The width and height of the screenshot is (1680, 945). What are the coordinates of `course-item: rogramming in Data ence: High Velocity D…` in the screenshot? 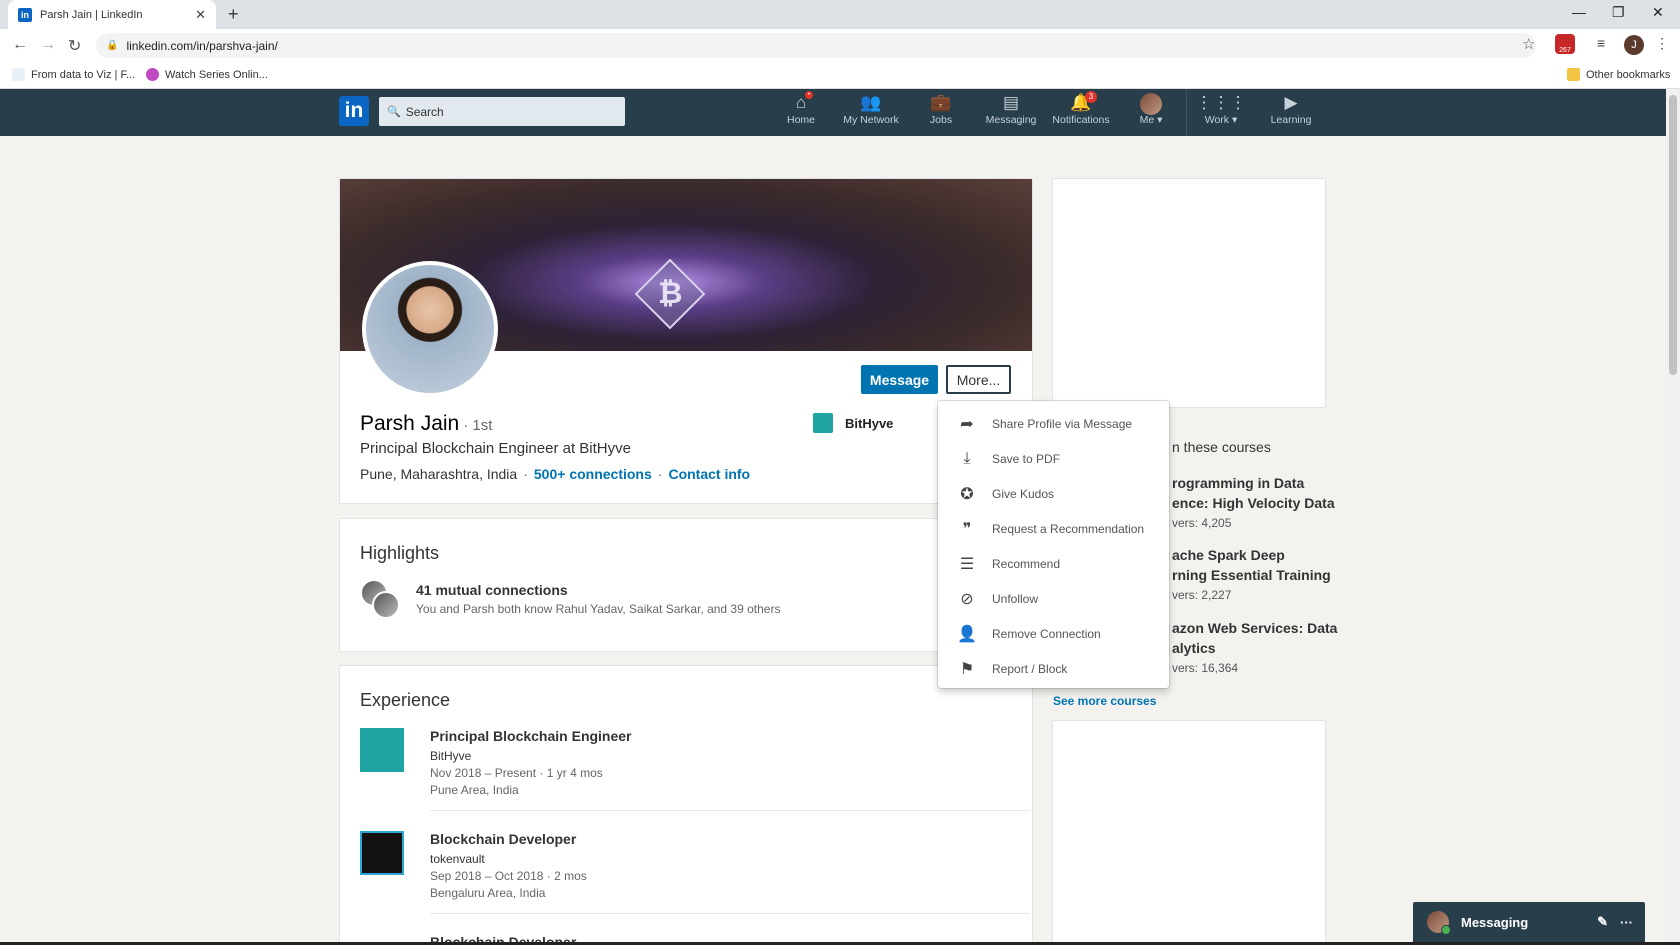 It's located at (1253, 503).